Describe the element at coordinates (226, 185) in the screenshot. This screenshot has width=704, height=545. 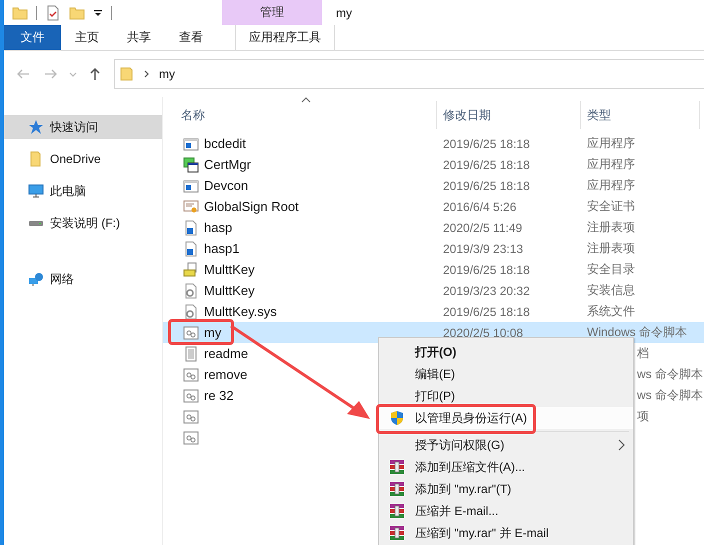
I see `file-name: Devcon` at that location.